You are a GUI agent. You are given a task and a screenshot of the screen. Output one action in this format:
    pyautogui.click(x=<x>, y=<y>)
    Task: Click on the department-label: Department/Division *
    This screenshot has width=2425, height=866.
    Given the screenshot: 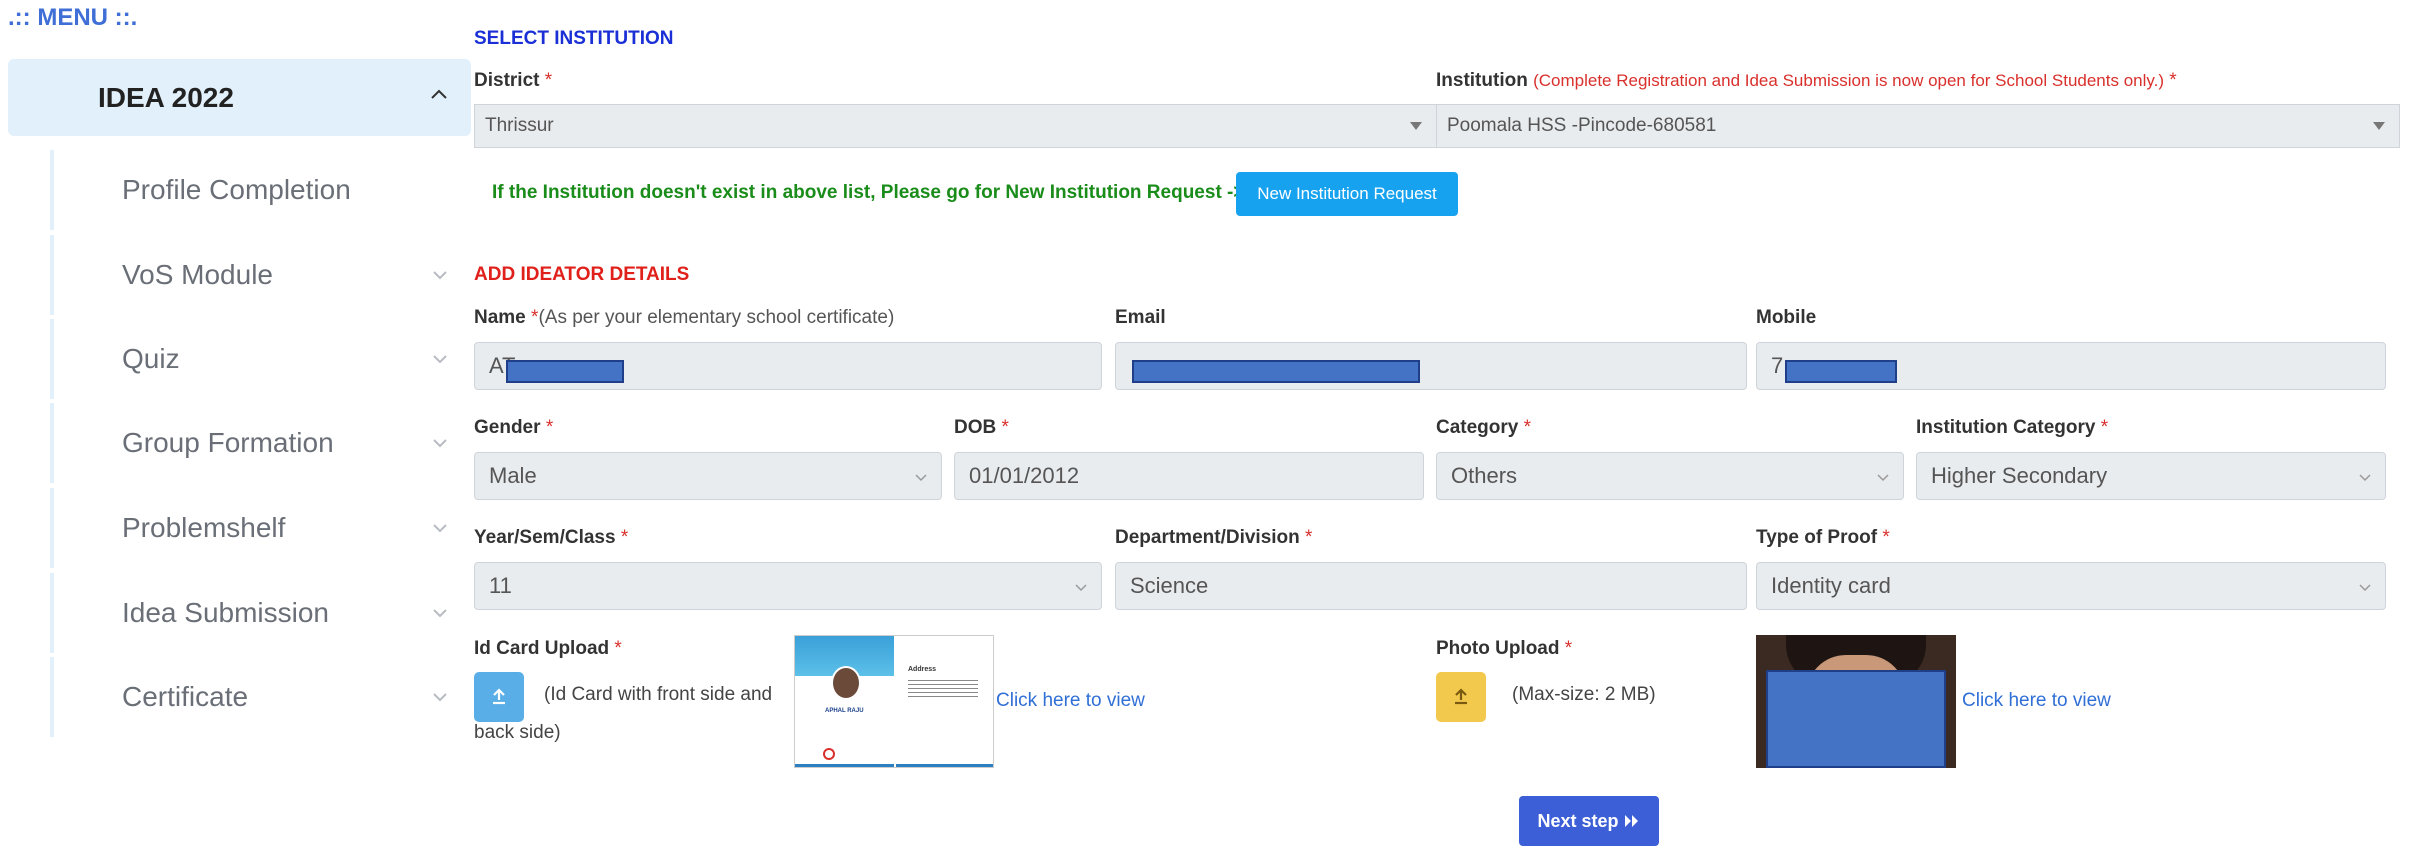 What is the action you would take?
    pyautogui.click(x=1214, y=537)
    